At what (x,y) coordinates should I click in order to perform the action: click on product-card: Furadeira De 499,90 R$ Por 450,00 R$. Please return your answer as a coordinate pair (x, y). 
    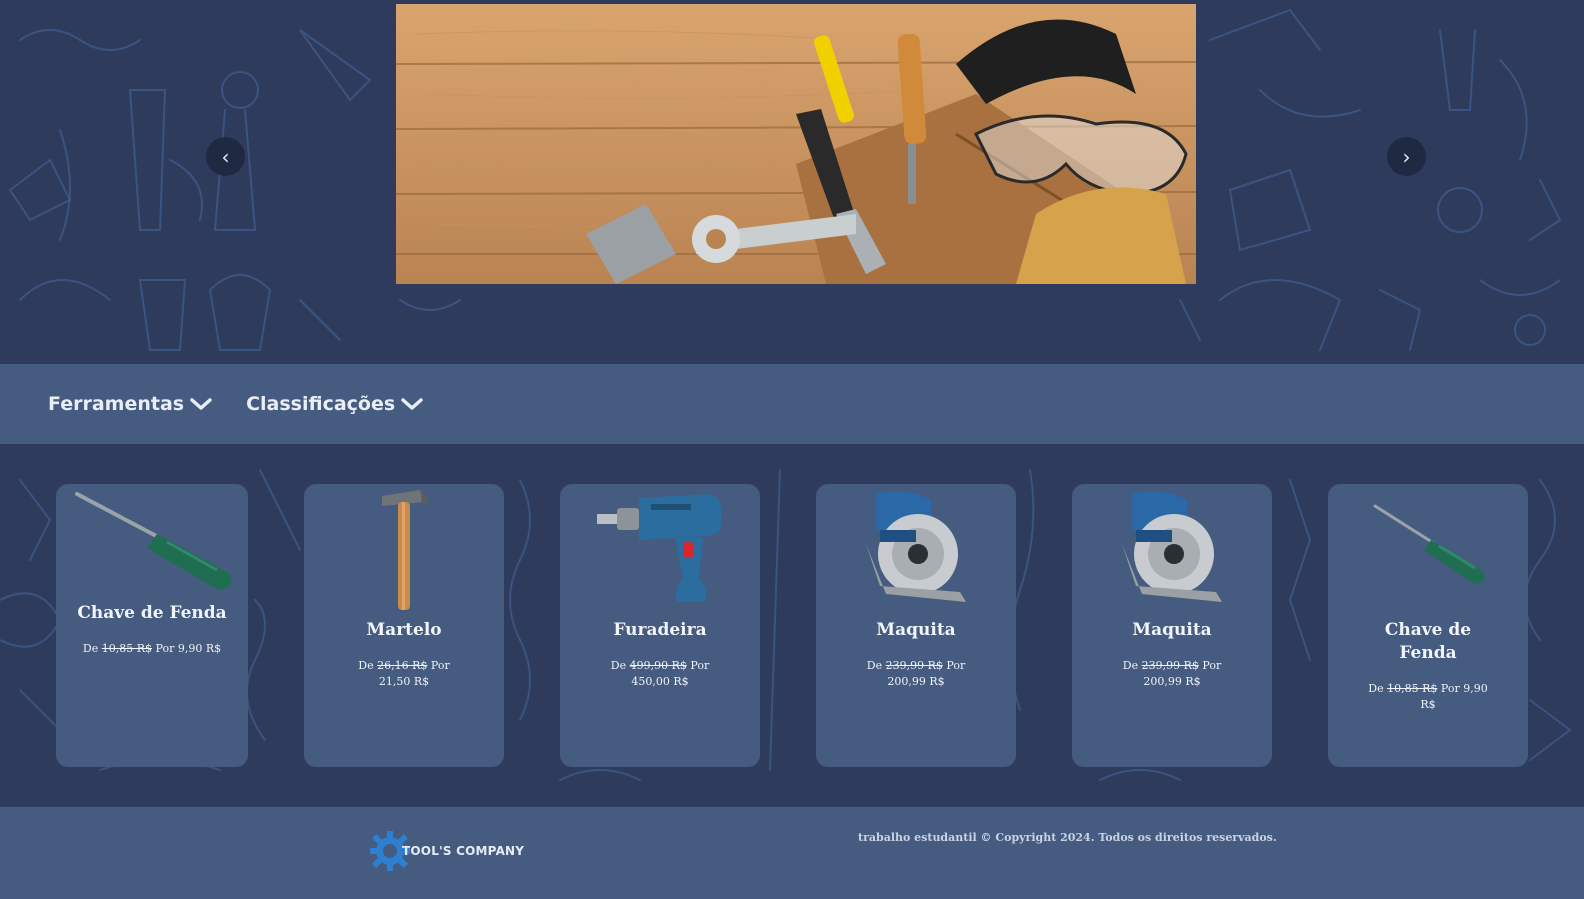
    Looking at the image, I should click on (660, 625).